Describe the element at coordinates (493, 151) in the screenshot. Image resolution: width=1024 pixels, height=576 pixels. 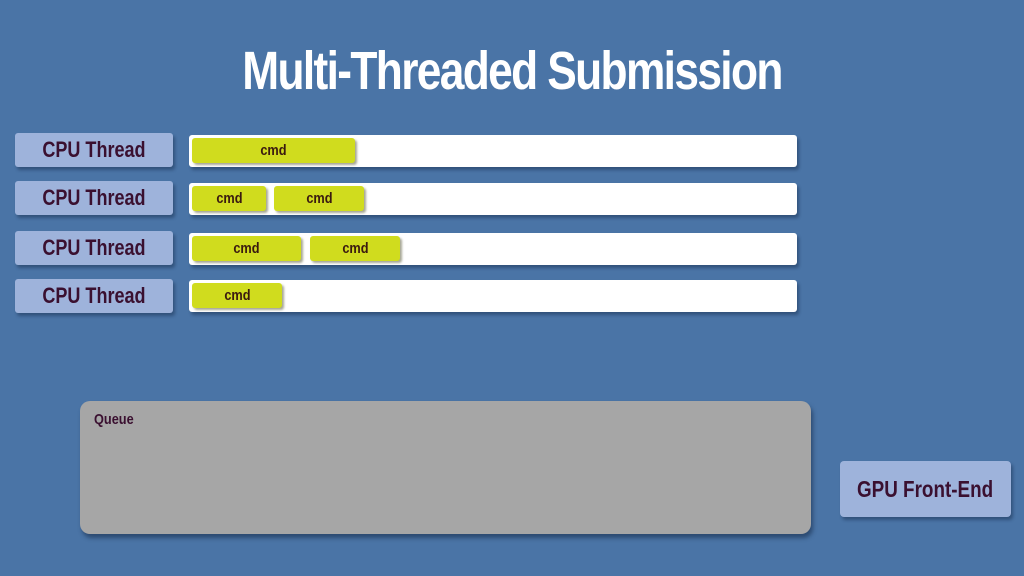
I see `cpu-thread-track-1: cmd` at that location.